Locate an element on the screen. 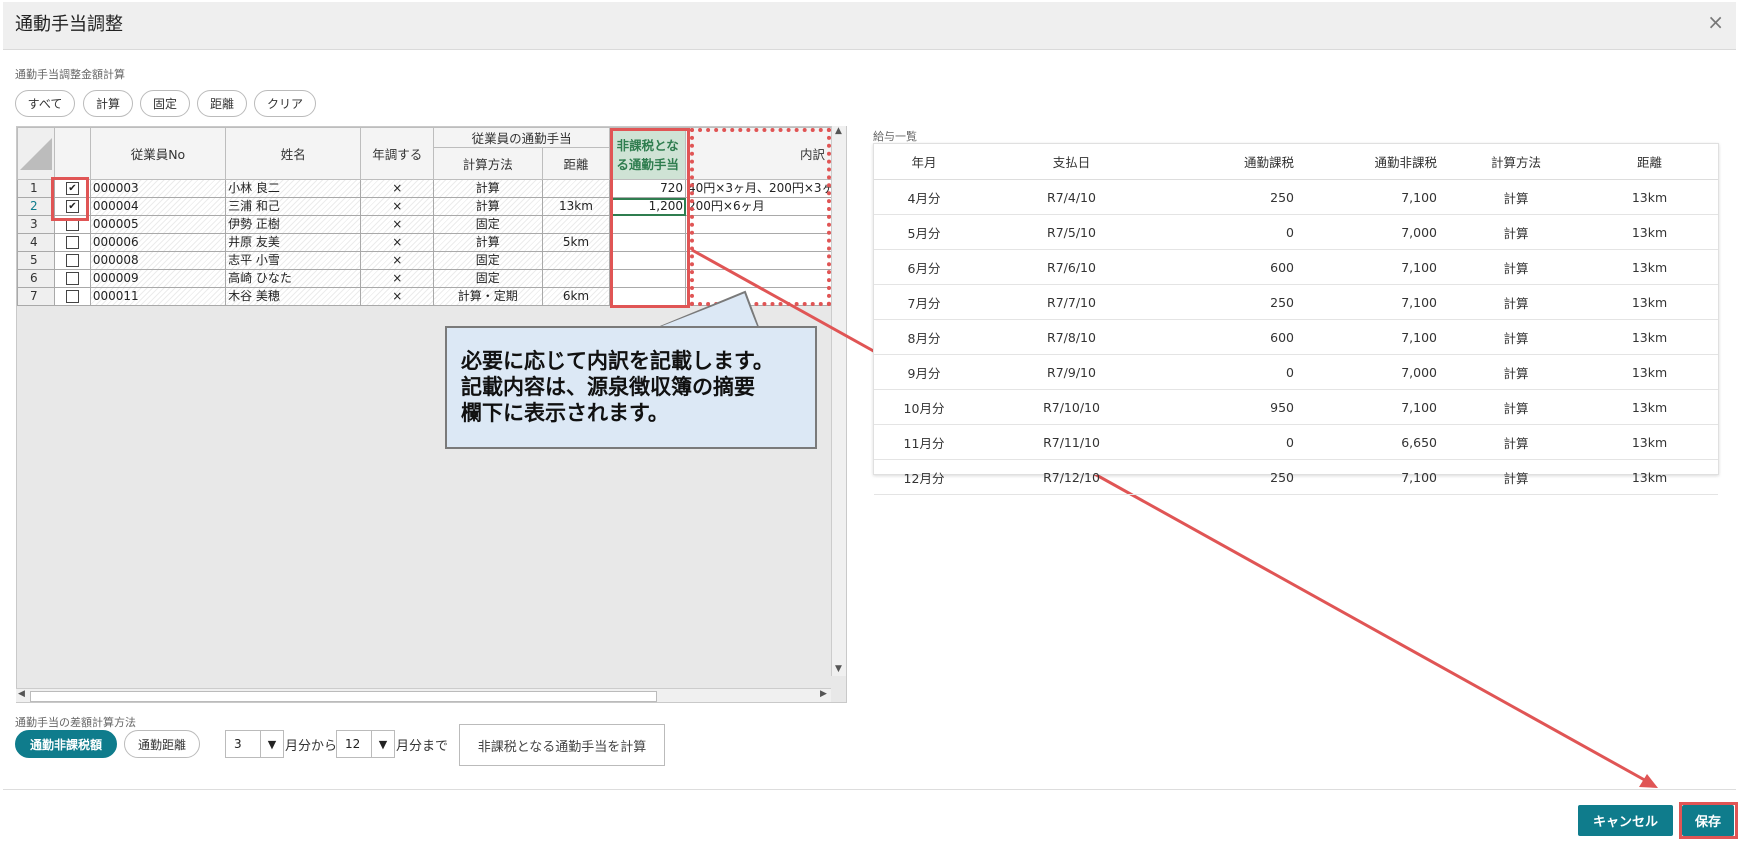 This screenshot has height=844, width=1741. table-row: 7 000011 木谷 美穂 × 計算・定期 6km is located at coordinates (431, 296).